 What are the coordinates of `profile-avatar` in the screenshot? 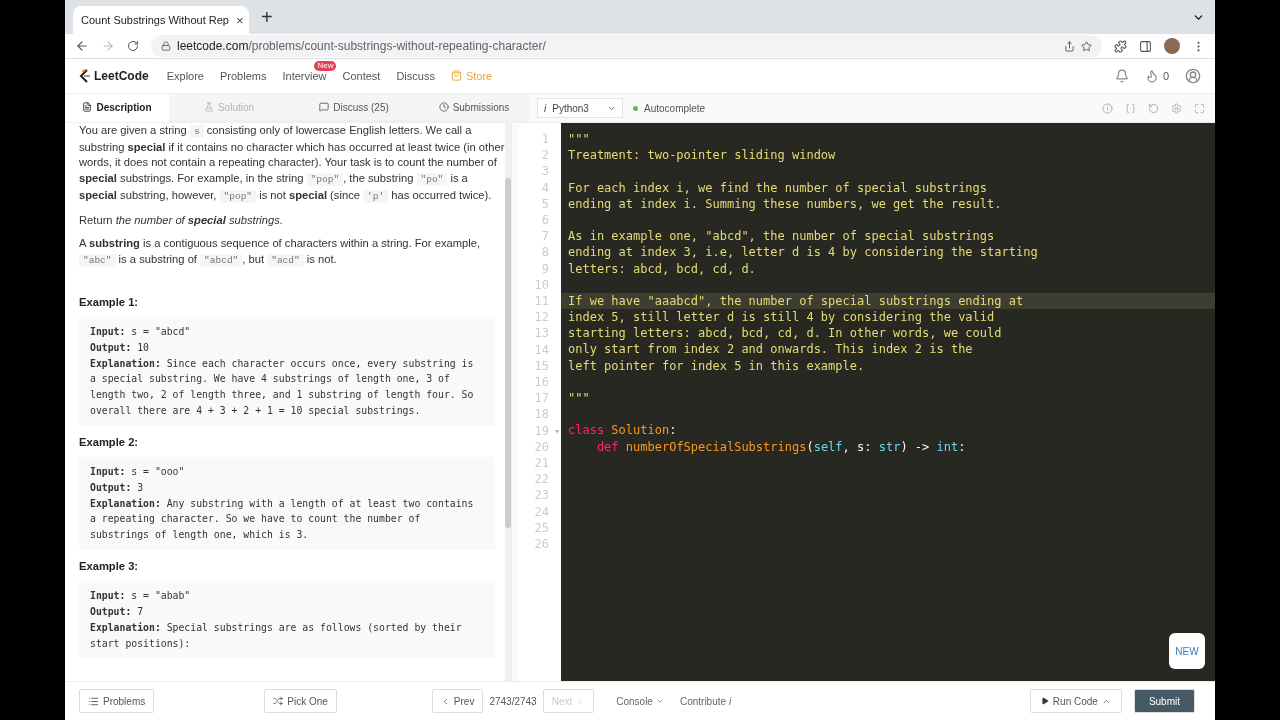 It's located at (1172, 46).